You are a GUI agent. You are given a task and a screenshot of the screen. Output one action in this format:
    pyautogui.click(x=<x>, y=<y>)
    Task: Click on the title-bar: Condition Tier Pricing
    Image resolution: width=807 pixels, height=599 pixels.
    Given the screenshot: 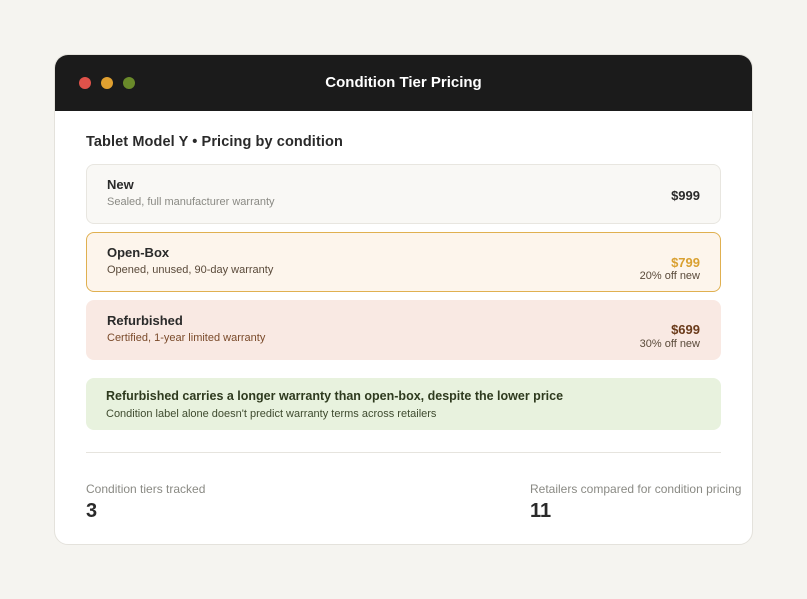 What is the action you would take?
    pyautogui.click(x=403, y=83)
    